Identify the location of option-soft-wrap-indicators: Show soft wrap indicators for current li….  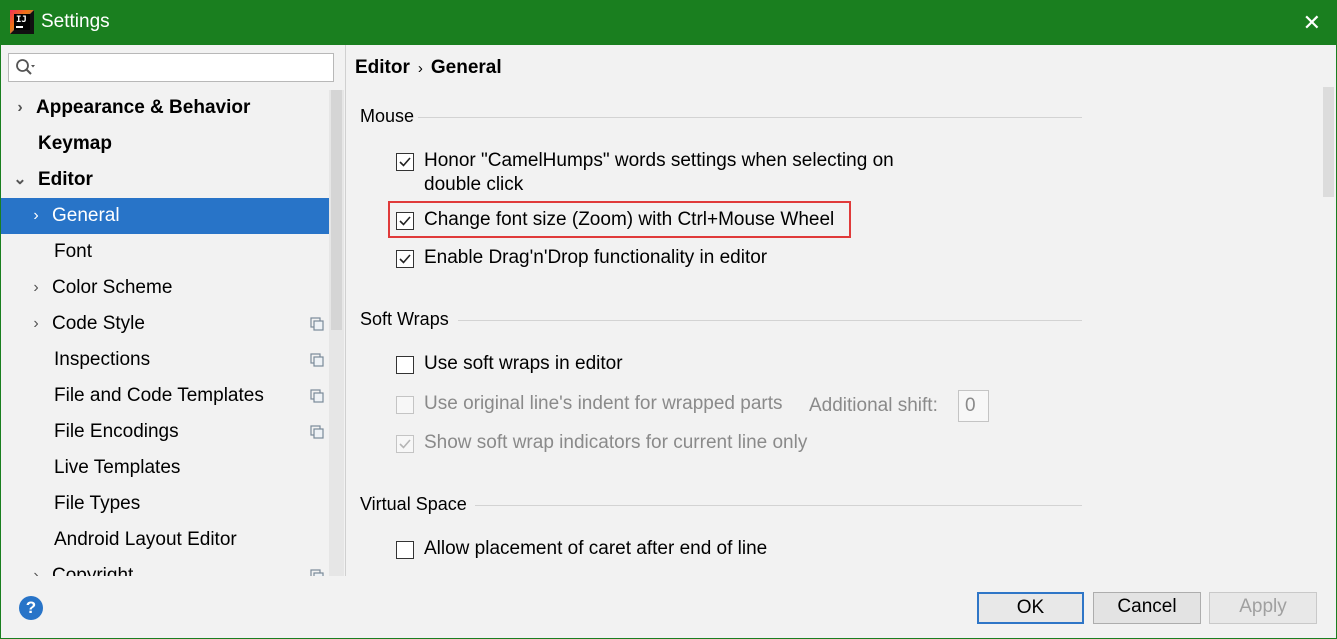
(606, 444).